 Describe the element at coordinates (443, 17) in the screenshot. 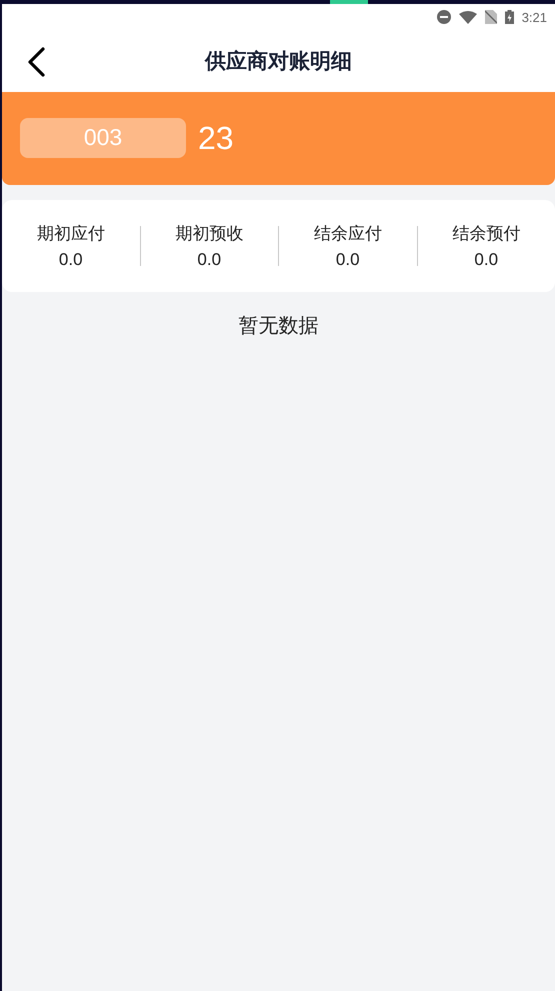

I see `do-not-disturb-icon` at that location.